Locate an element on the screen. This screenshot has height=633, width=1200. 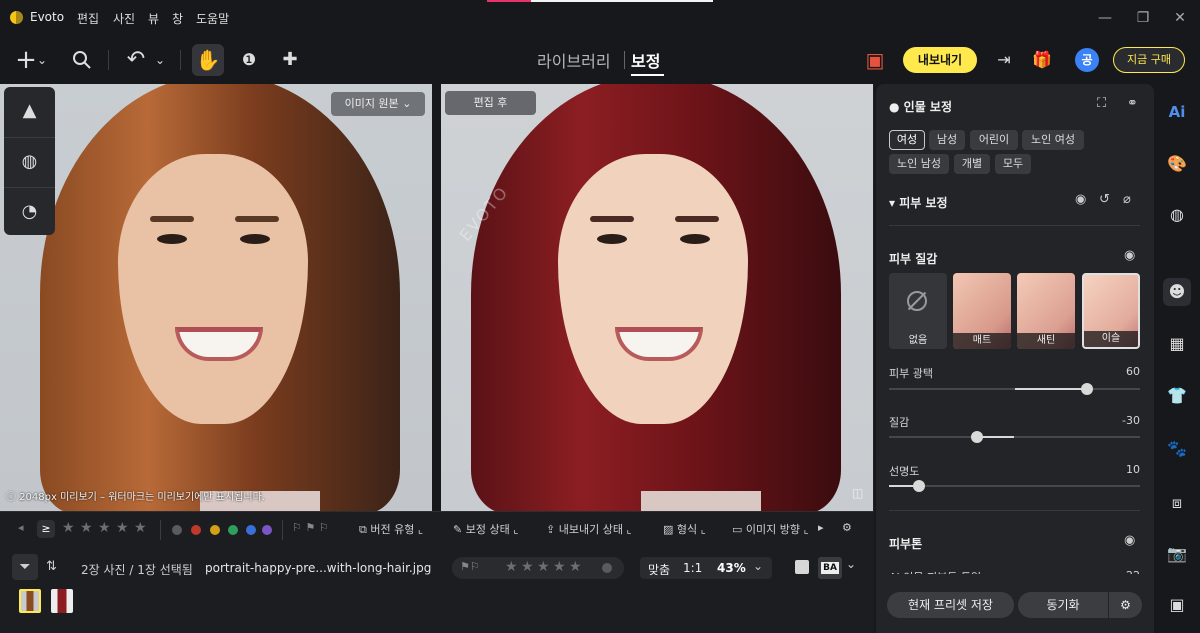
rating-compare-icon: ≥ is located at coordinates (46, 529).